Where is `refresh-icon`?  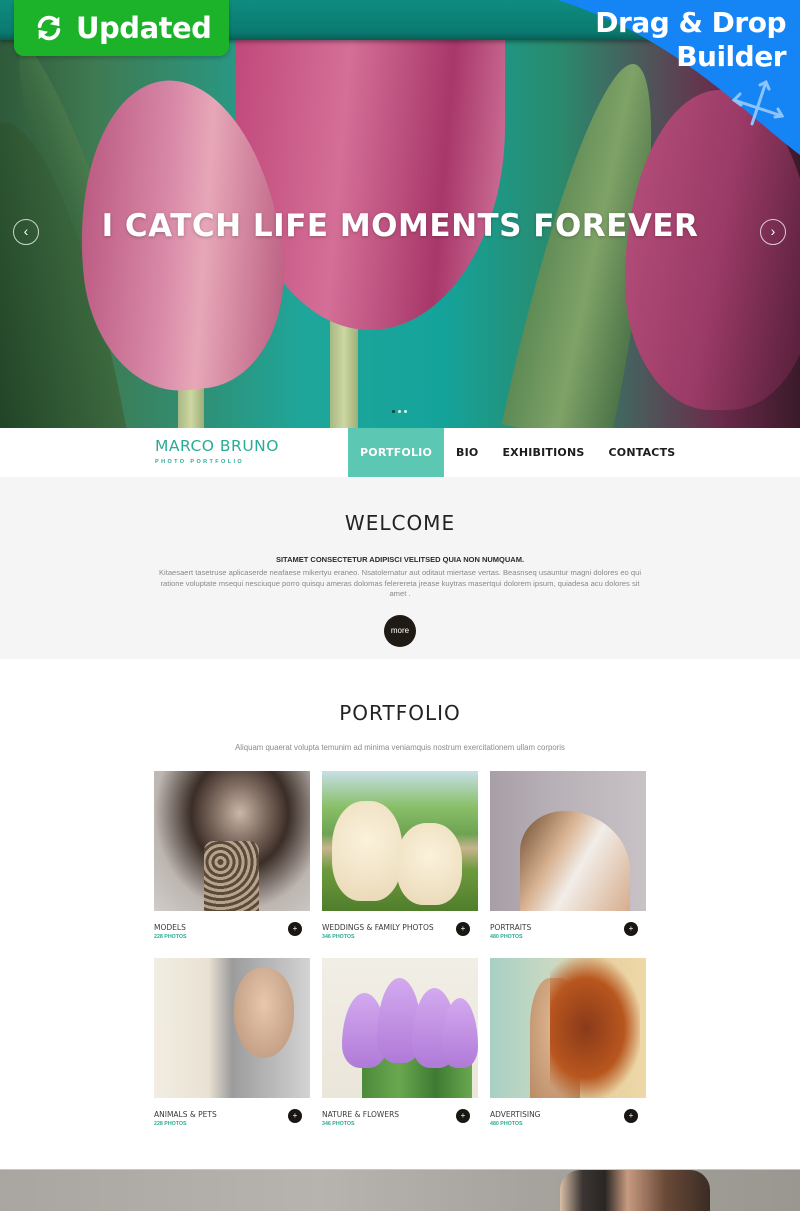
refresh-icon is located at coordinates (49, 28).